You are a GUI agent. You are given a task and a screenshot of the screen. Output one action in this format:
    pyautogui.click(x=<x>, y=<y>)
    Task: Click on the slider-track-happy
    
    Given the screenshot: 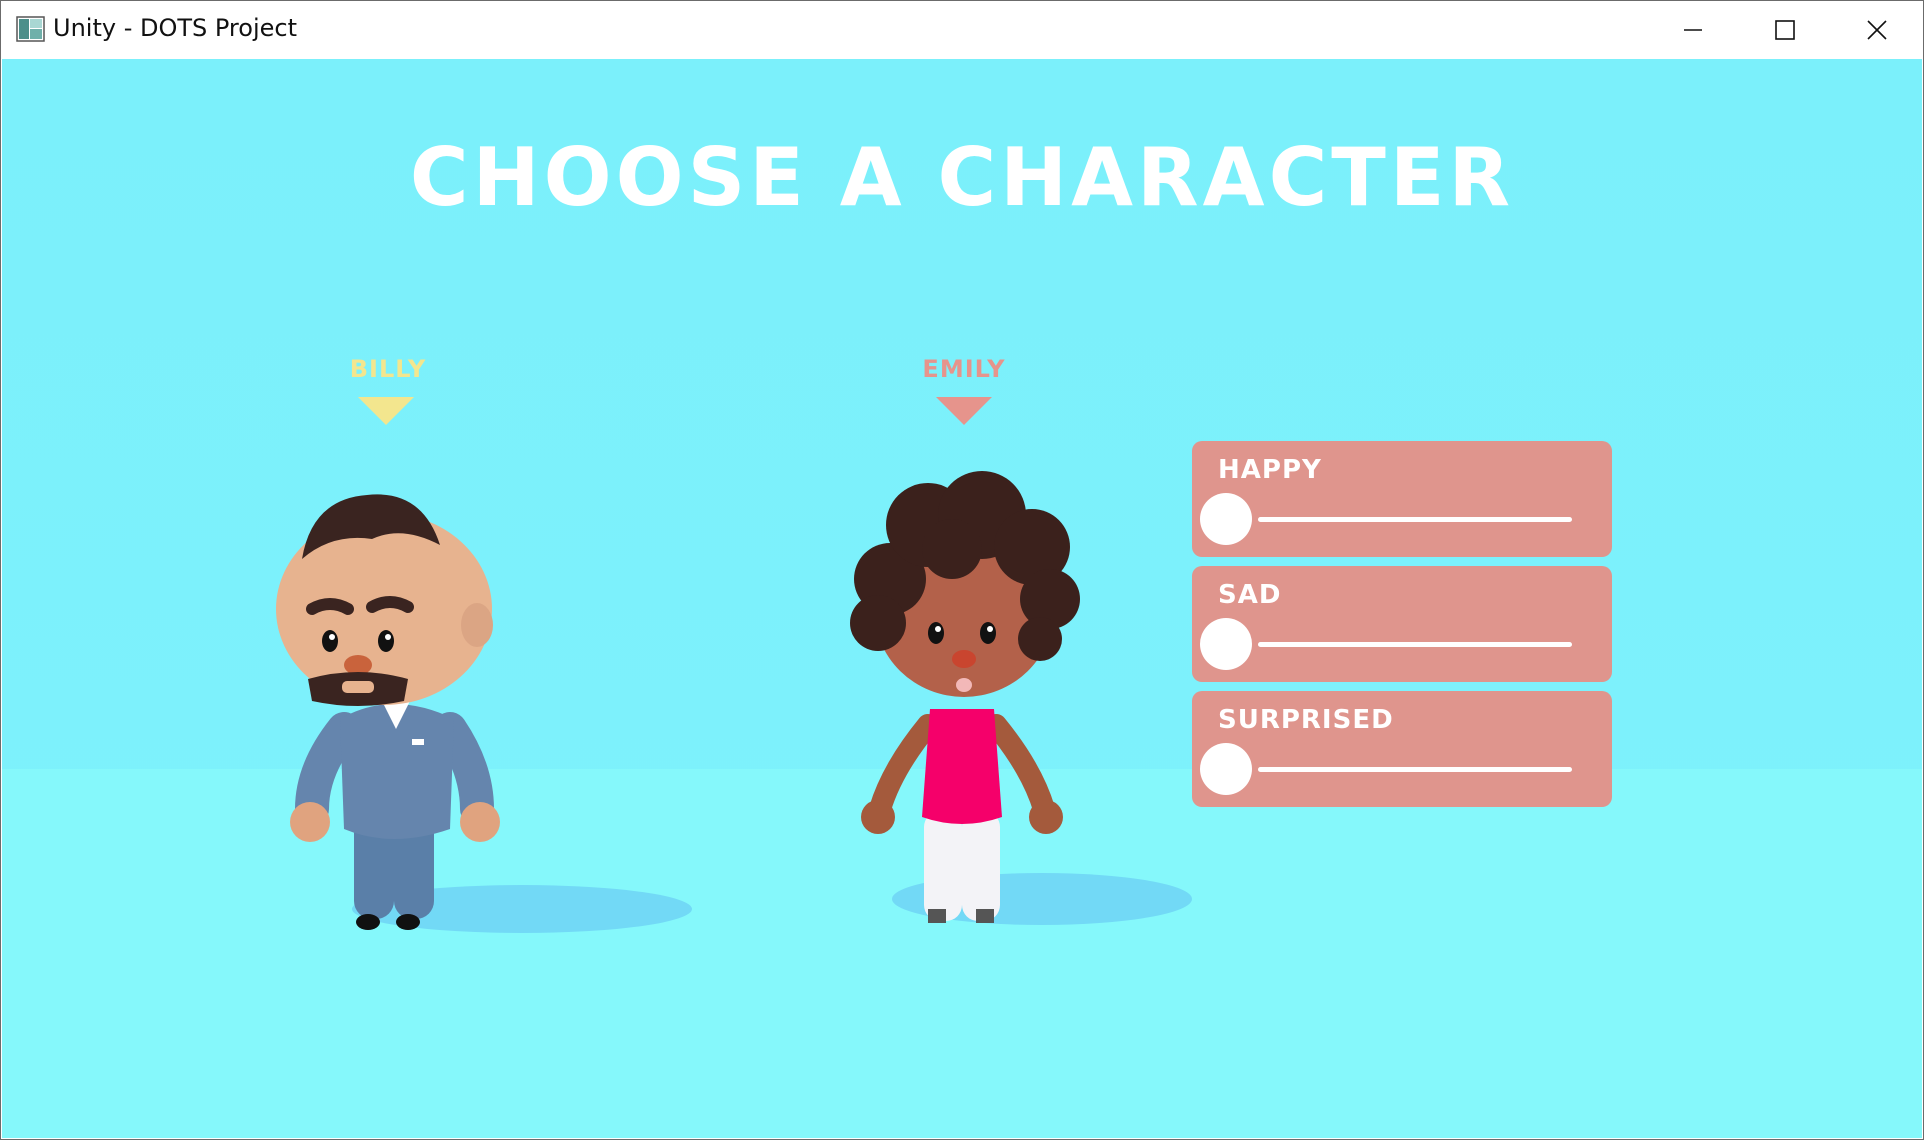 What is the action you would take?
    pyautogui.click(x=1415, y=519)
    